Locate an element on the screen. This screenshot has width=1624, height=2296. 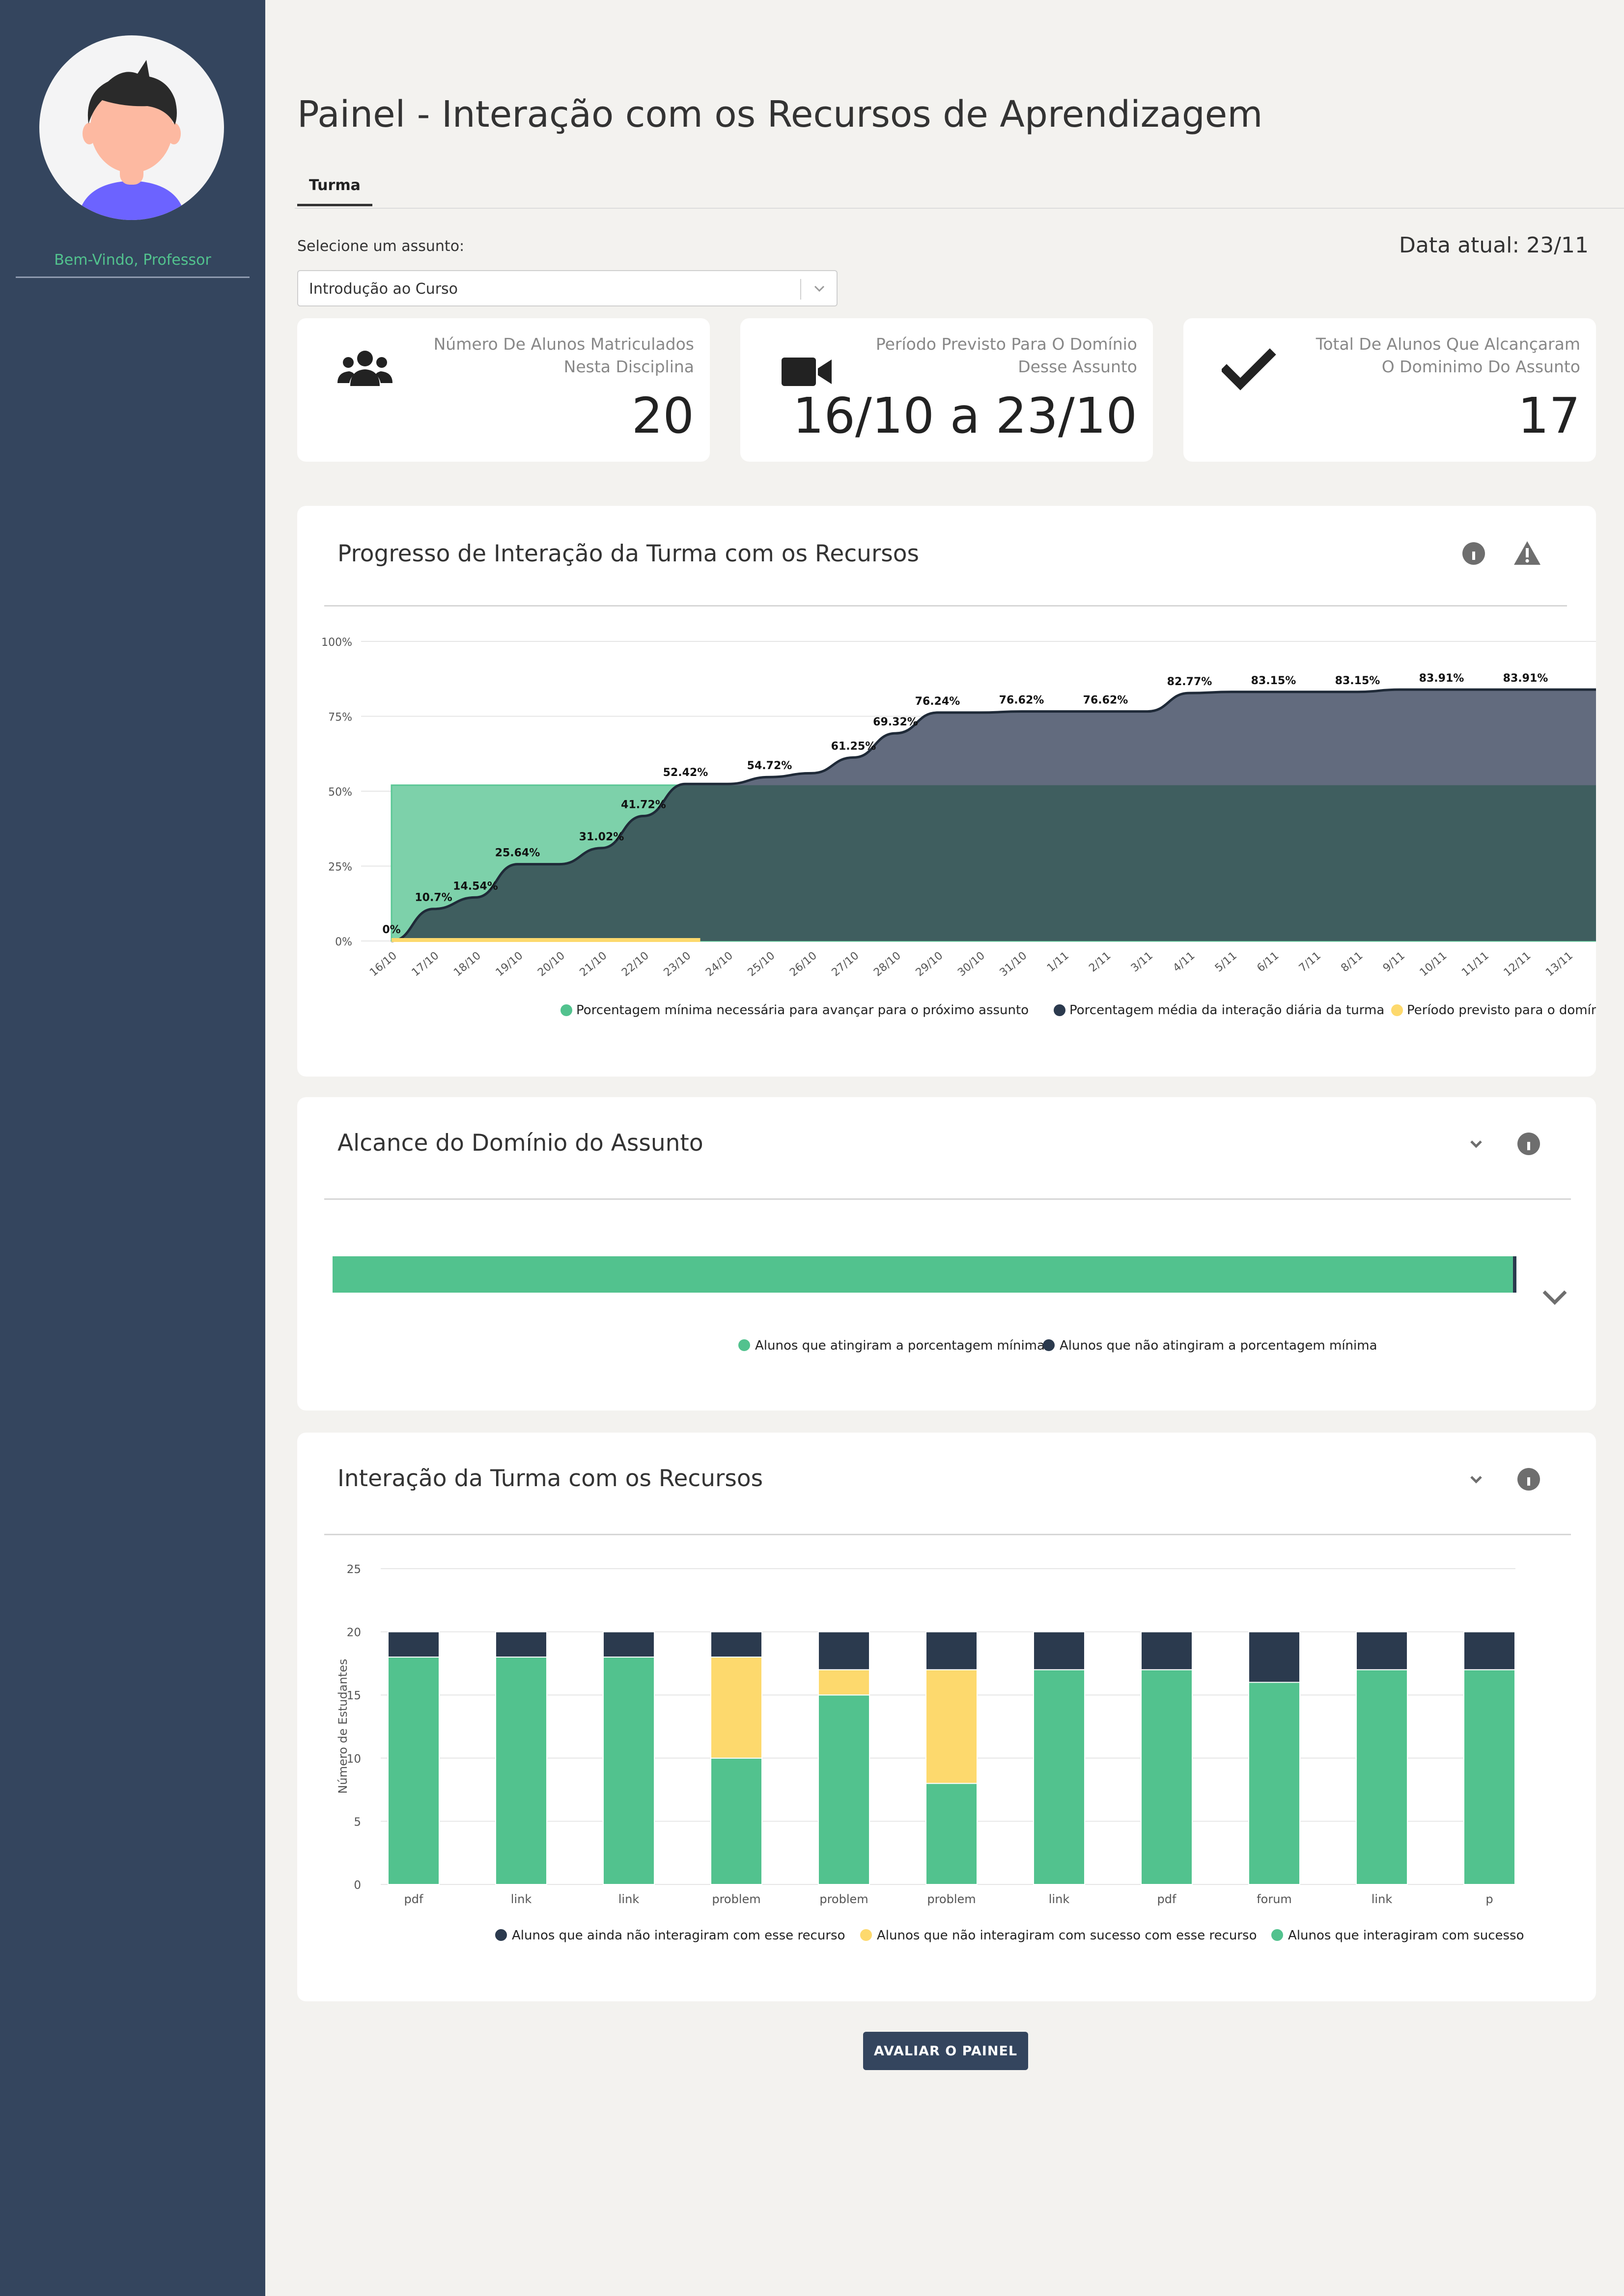
y-axis-label: Número de Estudantes is located at coordinates (343, 1727).